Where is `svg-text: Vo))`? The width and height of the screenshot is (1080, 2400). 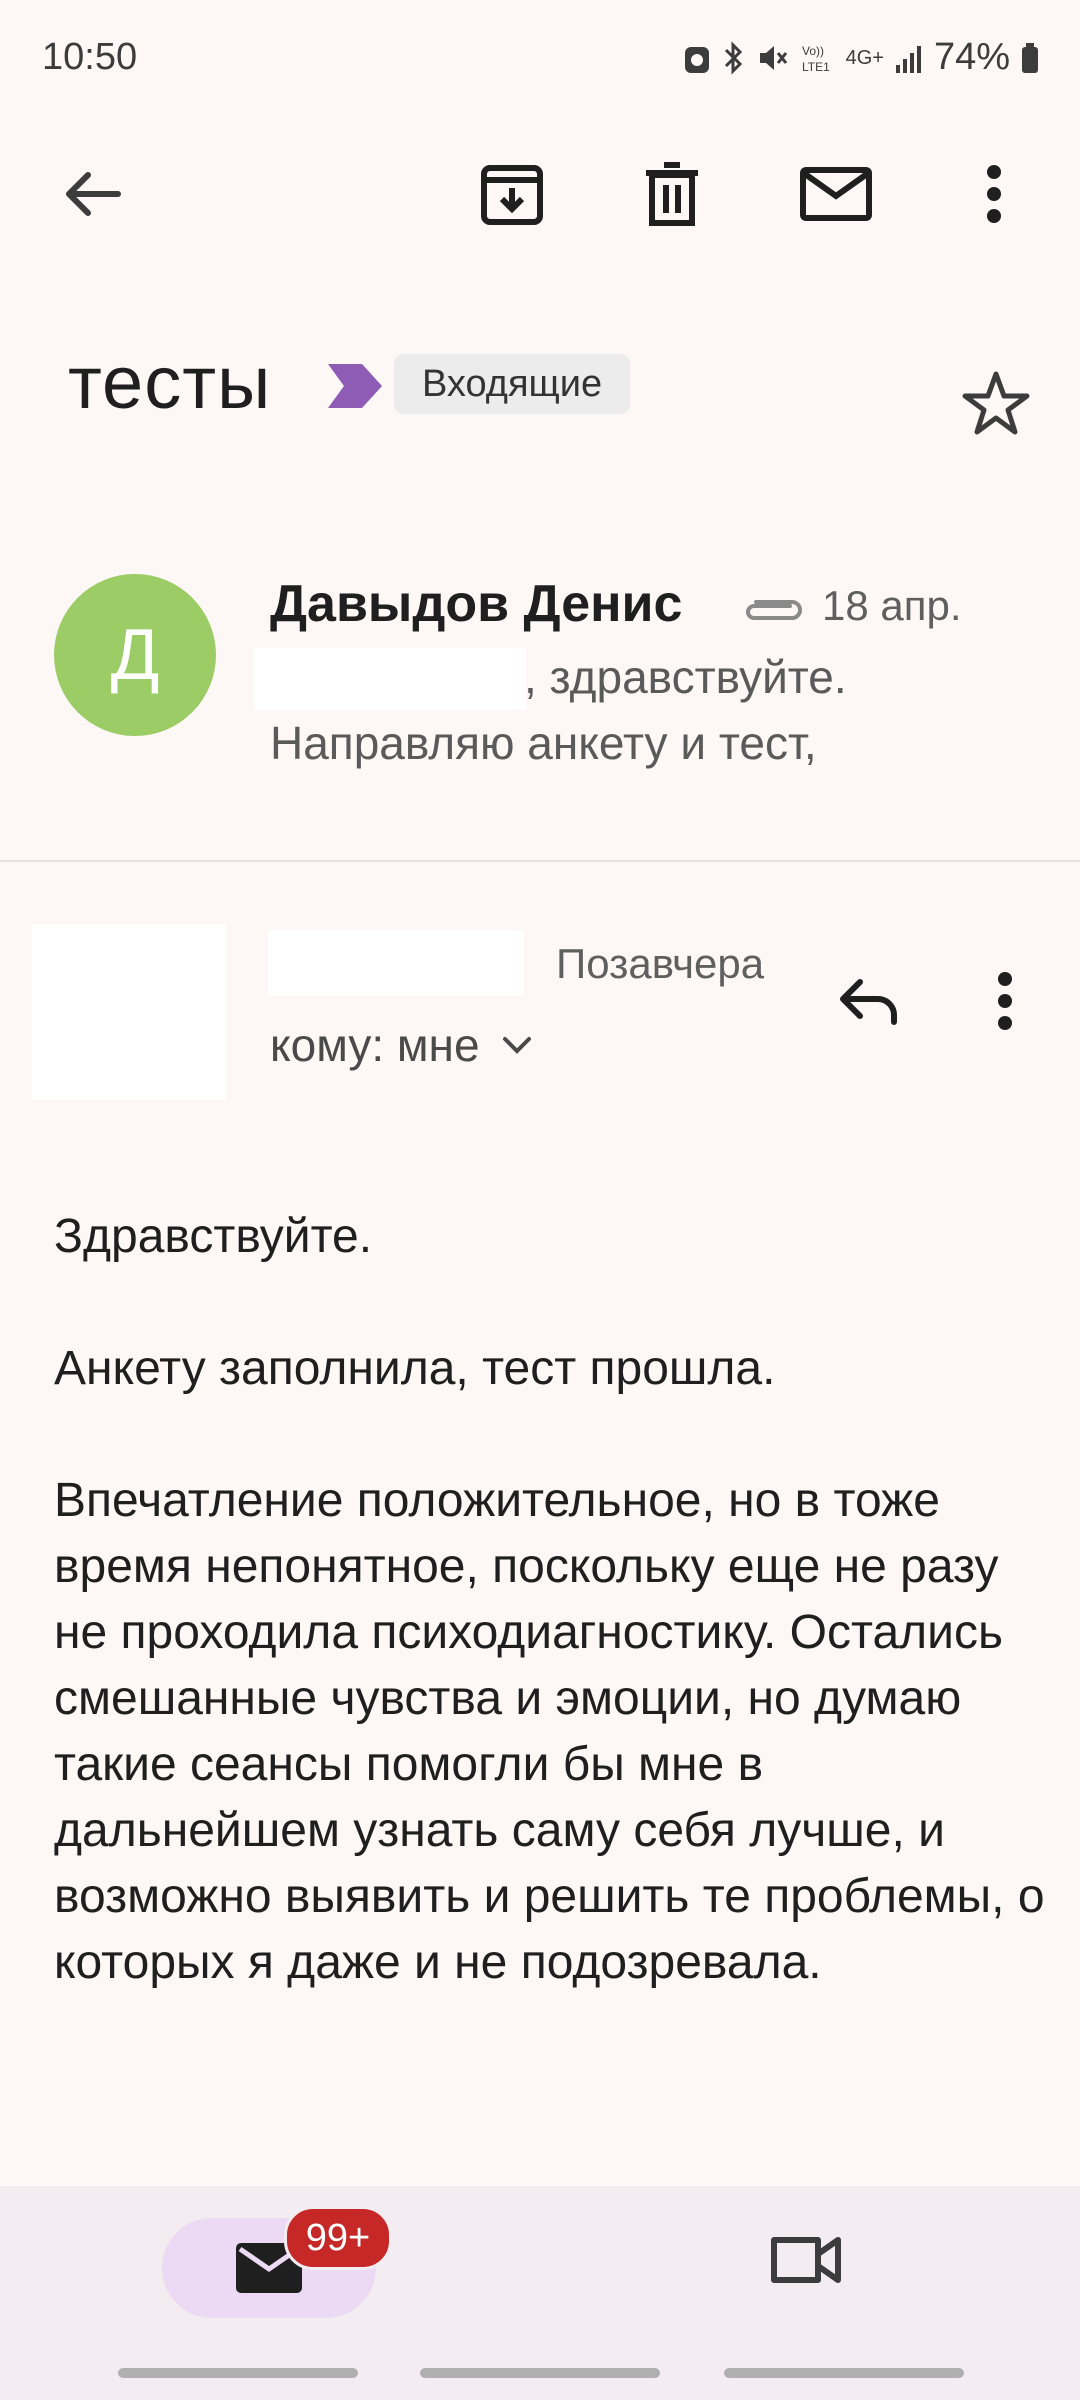 svg-text: Vo)) is located at coordinates (813, 51).